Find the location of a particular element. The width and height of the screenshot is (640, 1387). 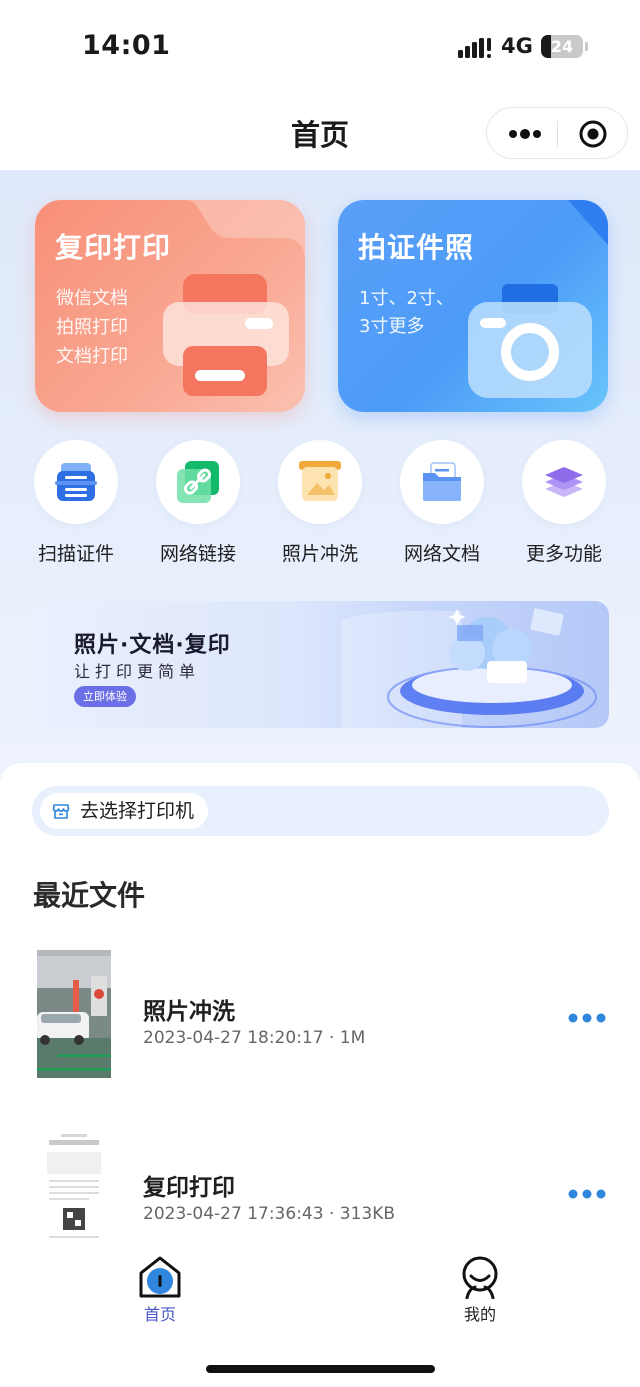

web-document-button: 网络文档 is located at coordinates (442, 503).